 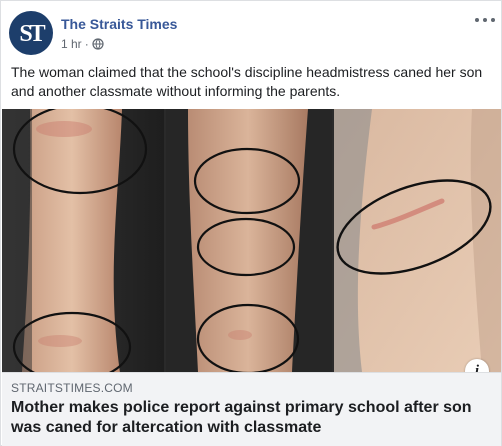 I want to click on post-header: ST The Straits Times 1 hr ·, so click(x=252, y=33).